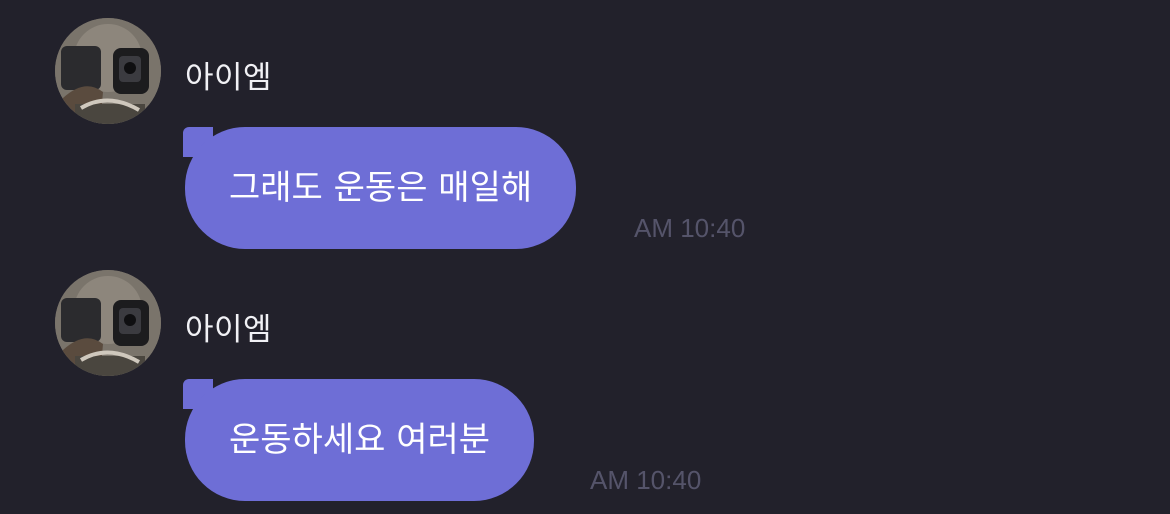 The height and width of the screenshot is (514, 1170). Describe the element at coordinates (381, 188) in the screenshot. I see `message-bubble: 그래도 운동은 매일해` at that location.